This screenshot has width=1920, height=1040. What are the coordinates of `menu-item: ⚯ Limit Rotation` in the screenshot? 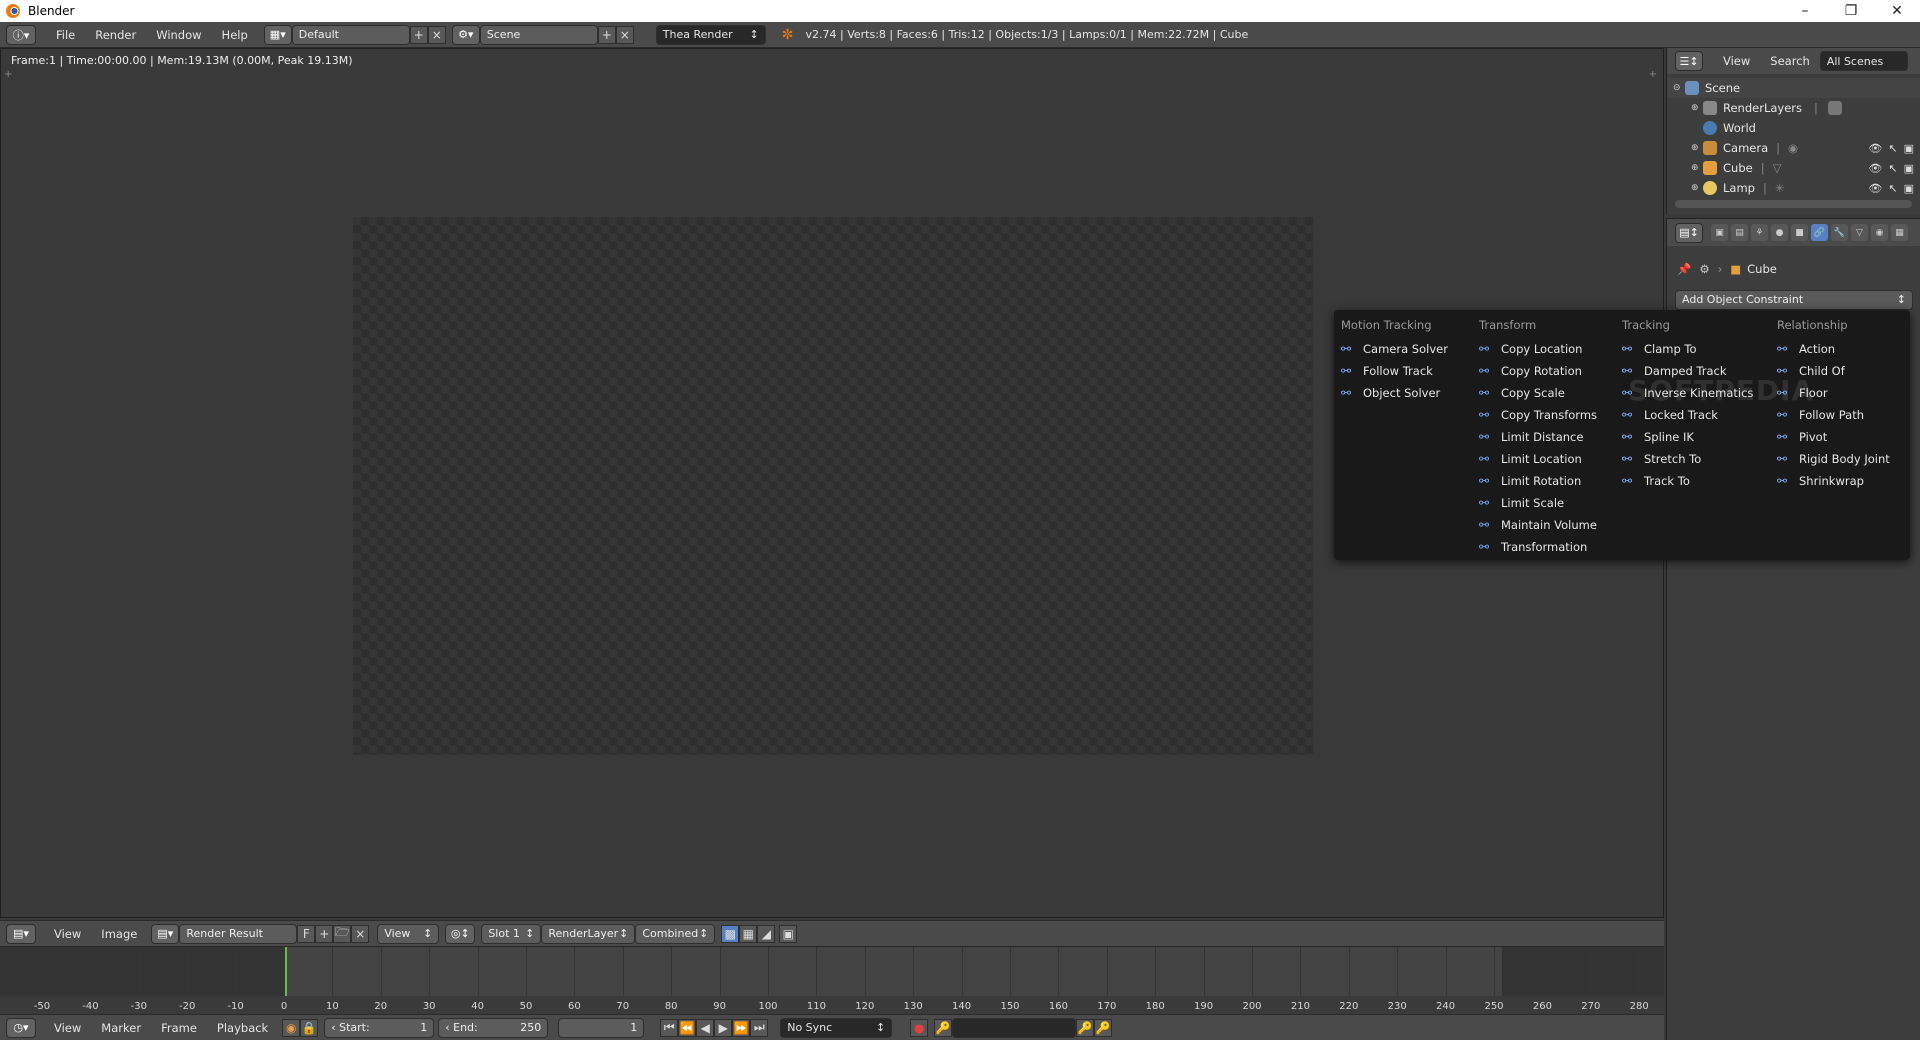 It's located at (1538, 481).